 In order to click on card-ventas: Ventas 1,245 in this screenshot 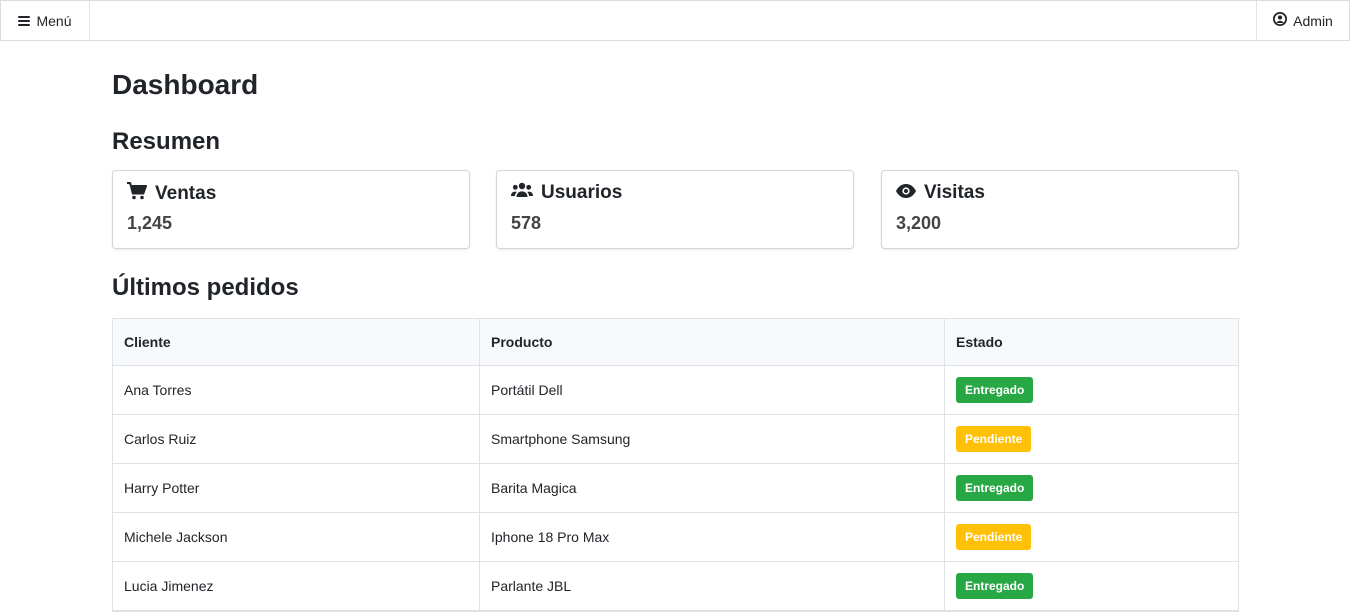, I will do `click(291, 209)`.